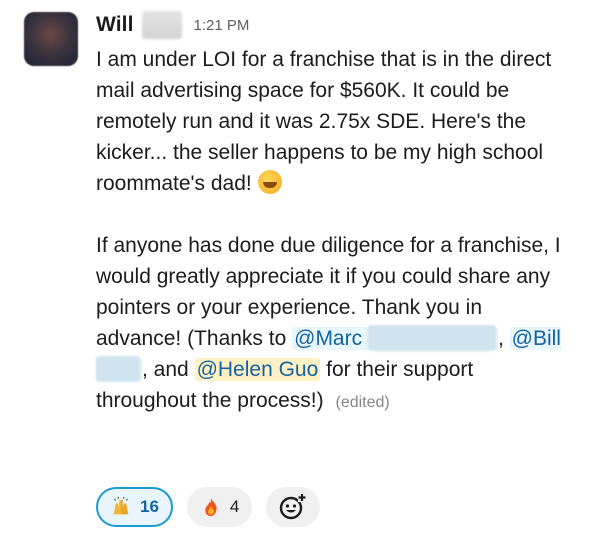  Describe the element at coordinates (165, 369) in the screenshot. I see `separator-text: , and` at that location.